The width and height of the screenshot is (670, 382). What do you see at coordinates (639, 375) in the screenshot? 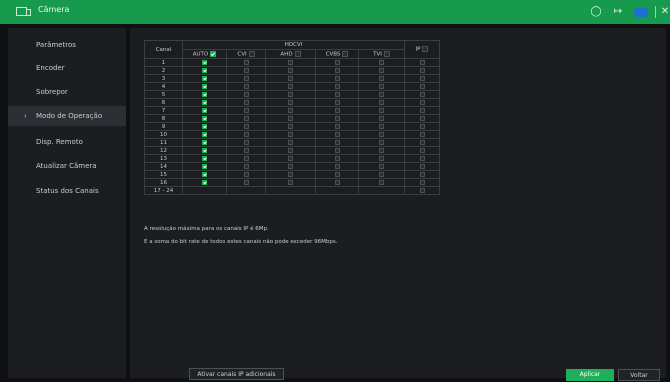
I see `back-button: Voltar` at bounding box center [639, 375].